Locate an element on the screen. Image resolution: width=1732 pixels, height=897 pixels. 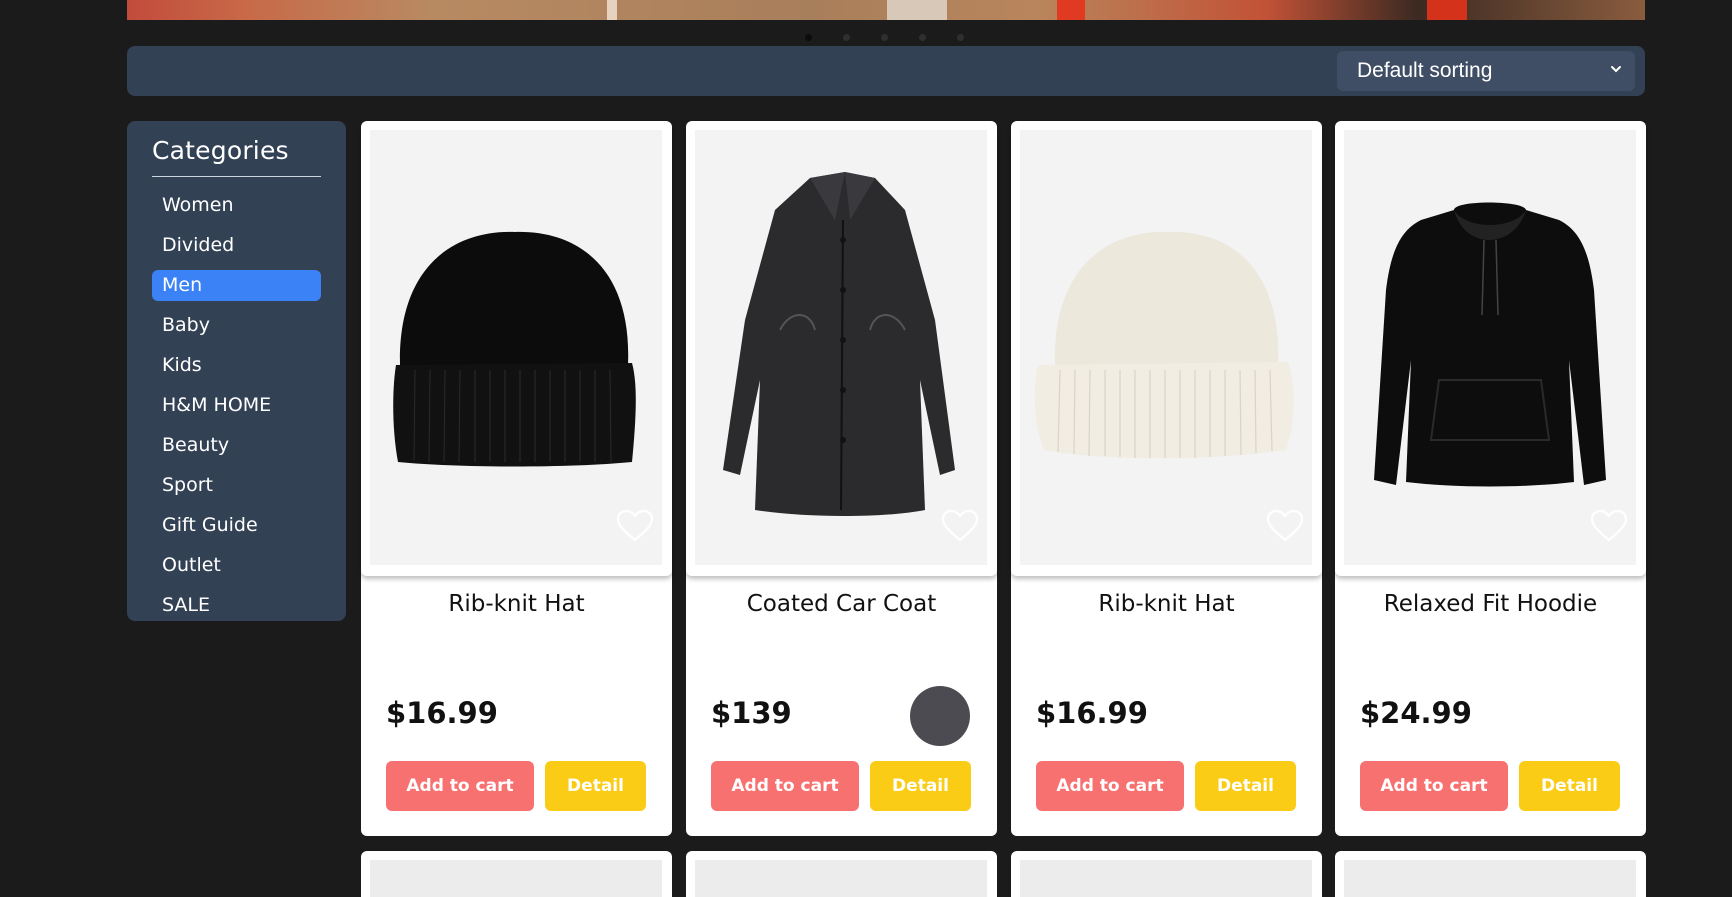
sort-bar: Default sorting is located at coordinates (886, 71).